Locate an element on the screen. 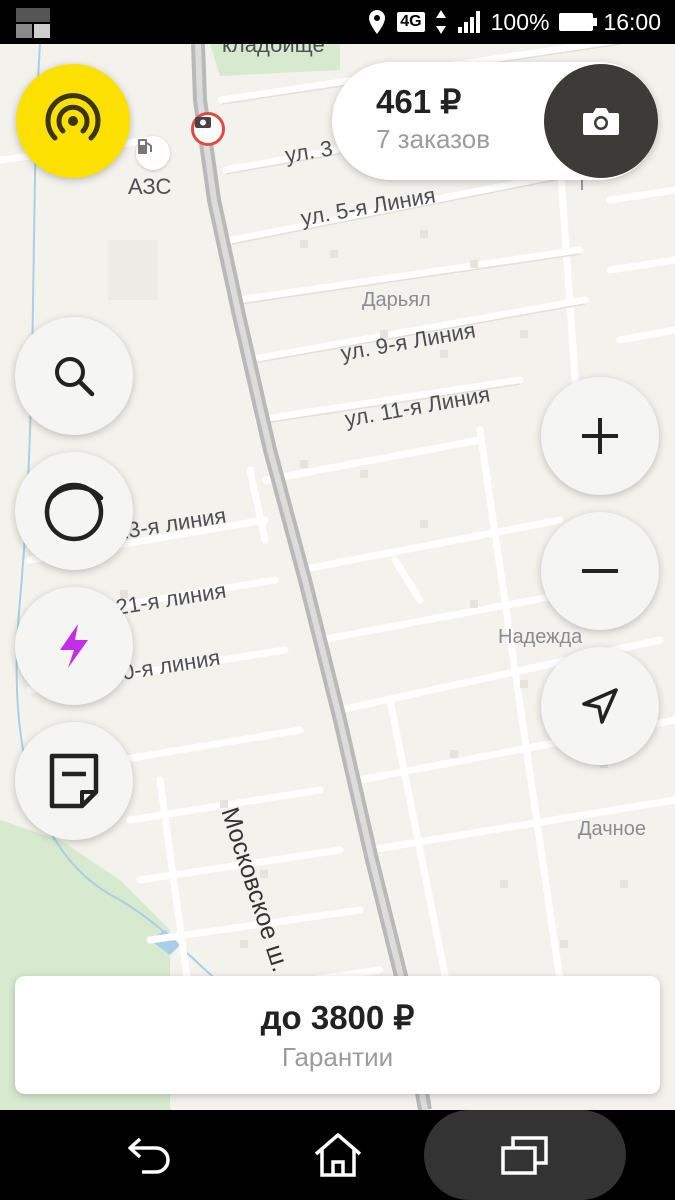  back-button is located at coordinates (150, 1155).